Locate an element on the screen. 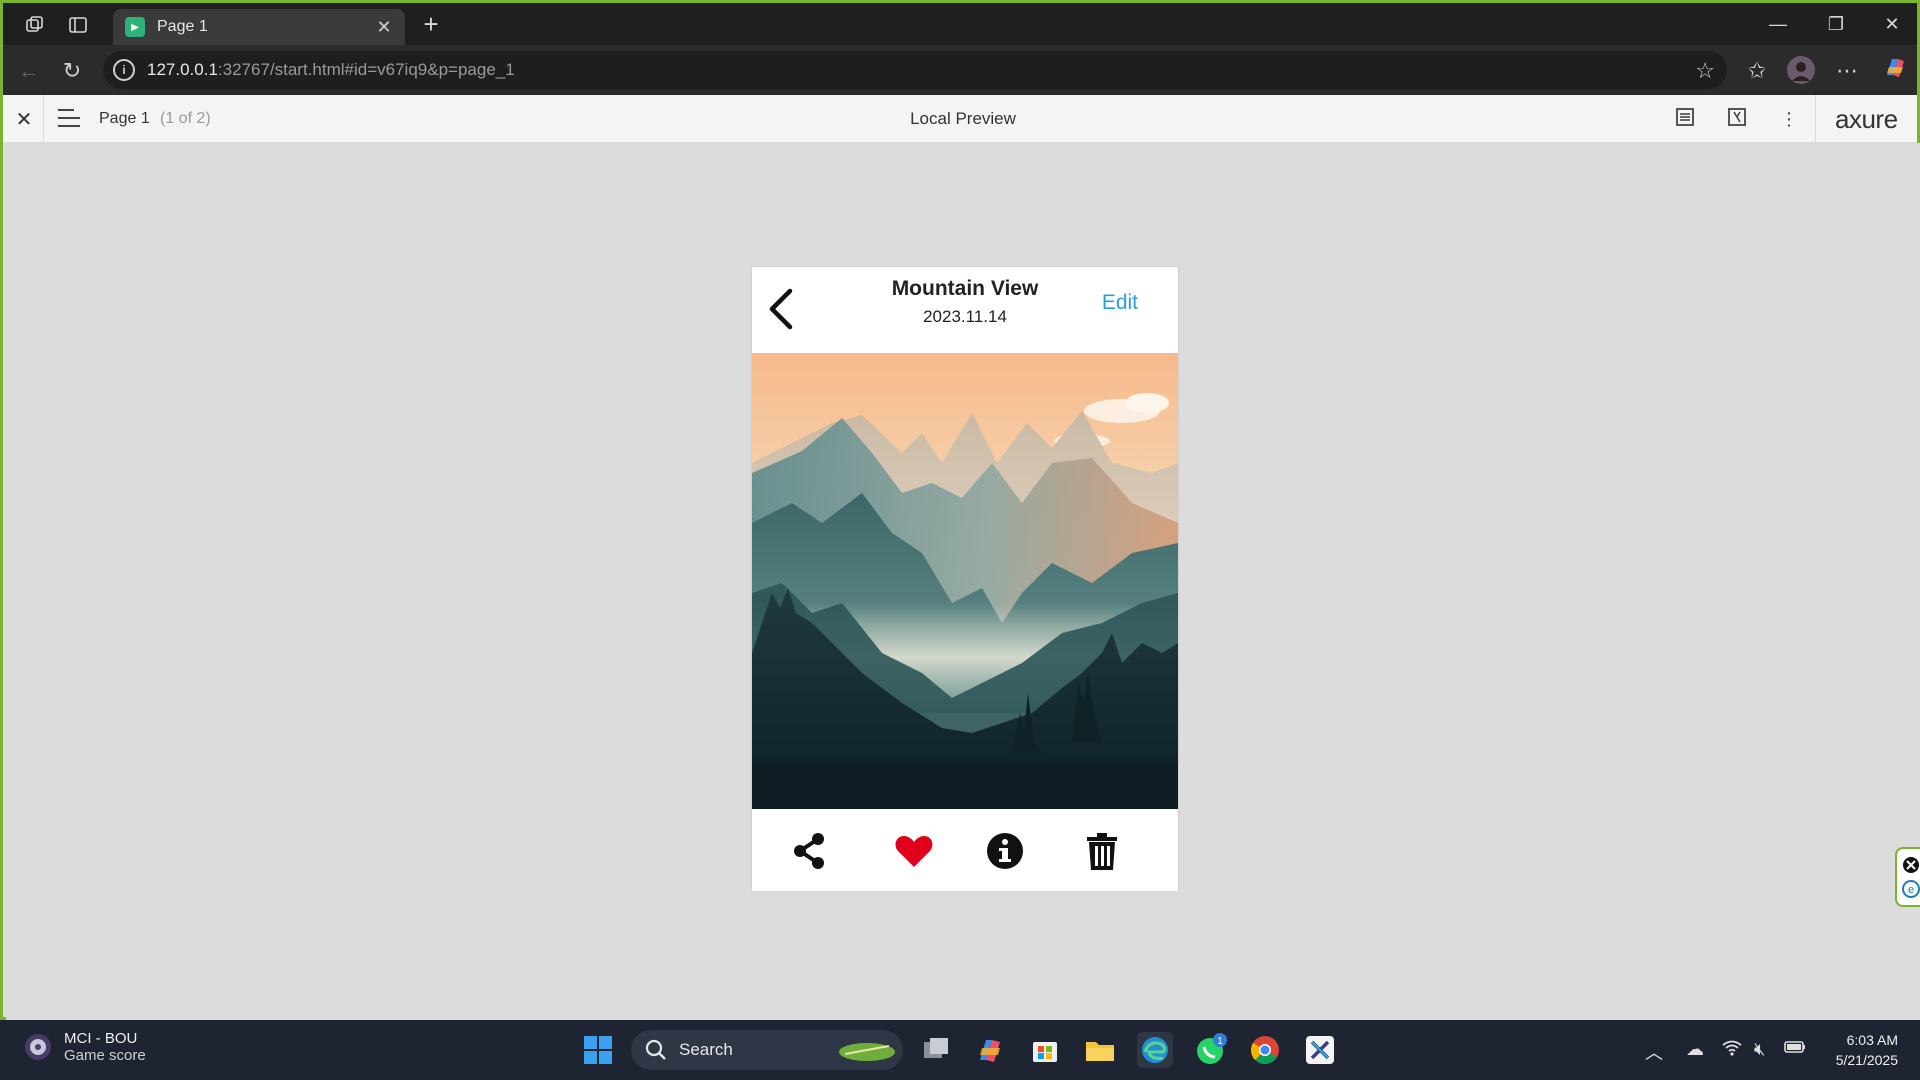 Image resolution: width=1920 pixels, height=1080 pixels. copilot-icon is located at coordinates (1895, 71).